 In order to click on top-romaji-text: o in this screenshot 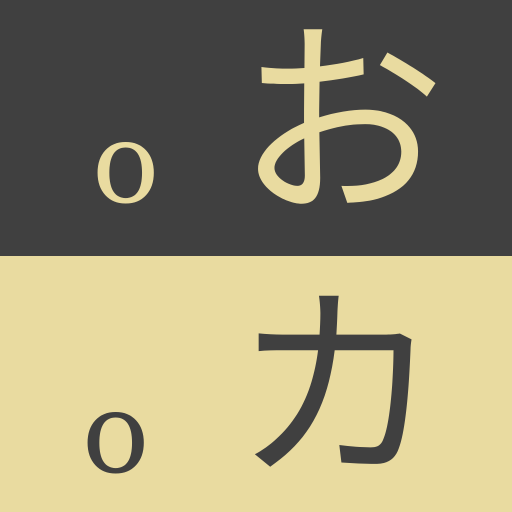, I will do `click(126, 164)`.